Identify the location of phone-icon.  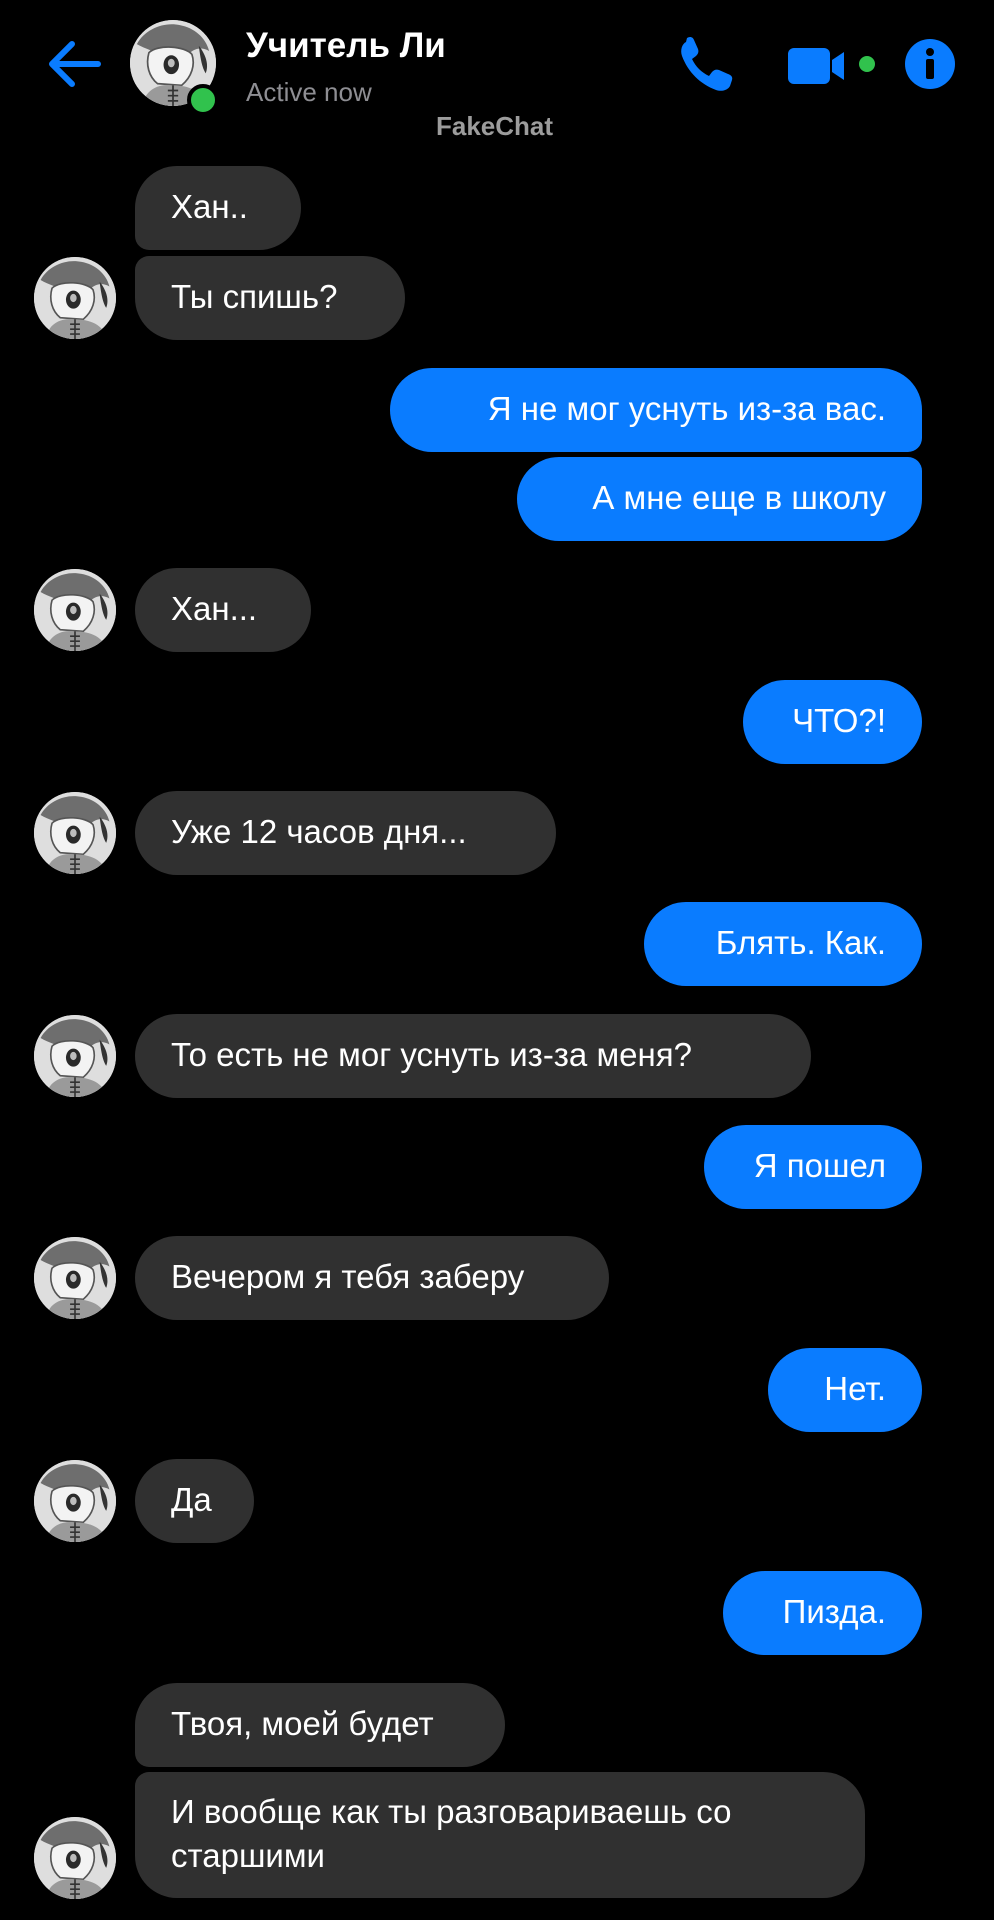
(707, 63).